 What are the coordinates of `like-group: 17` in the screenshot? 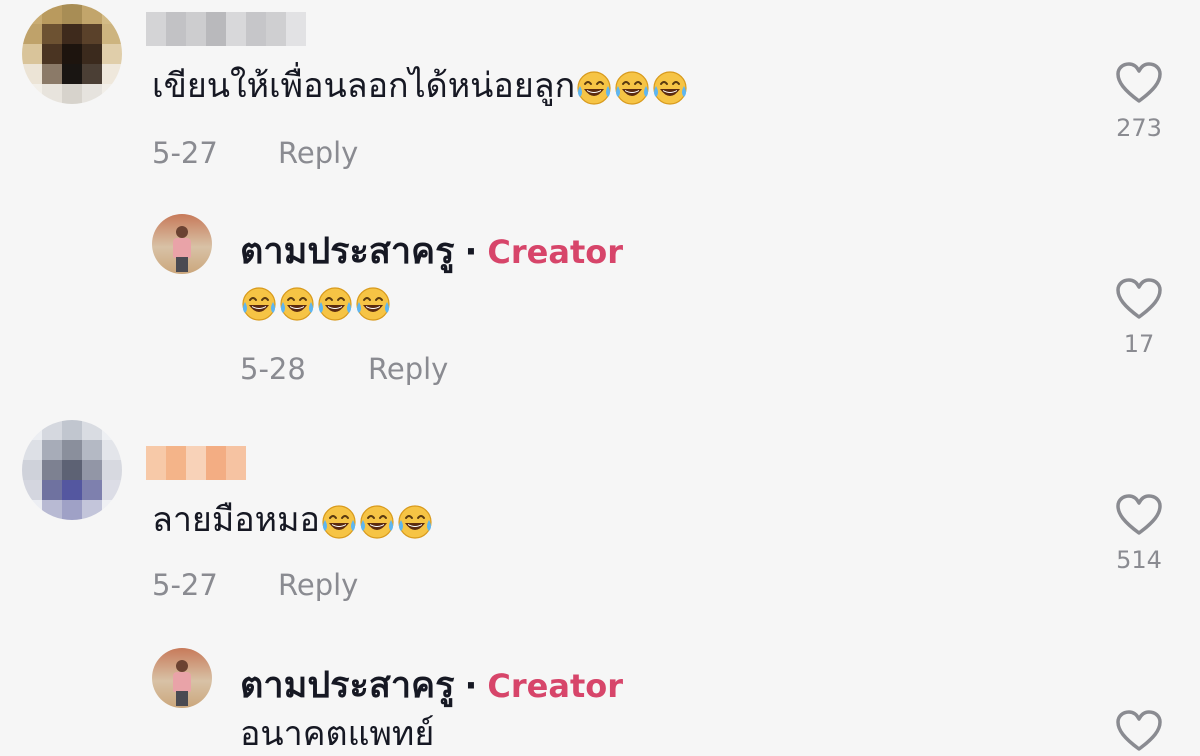 It's located at (1139, 318).